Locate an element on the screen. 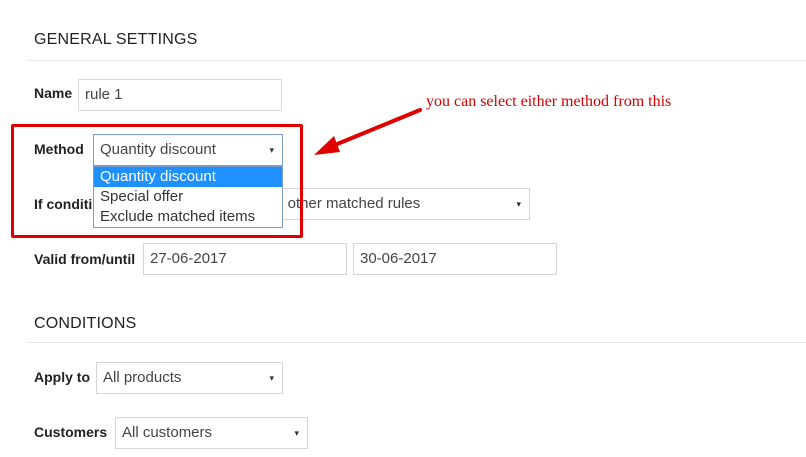 The height and width of the screenshot is (457, 806). customers-select-value: All customers is located at coordinates (167, 432).